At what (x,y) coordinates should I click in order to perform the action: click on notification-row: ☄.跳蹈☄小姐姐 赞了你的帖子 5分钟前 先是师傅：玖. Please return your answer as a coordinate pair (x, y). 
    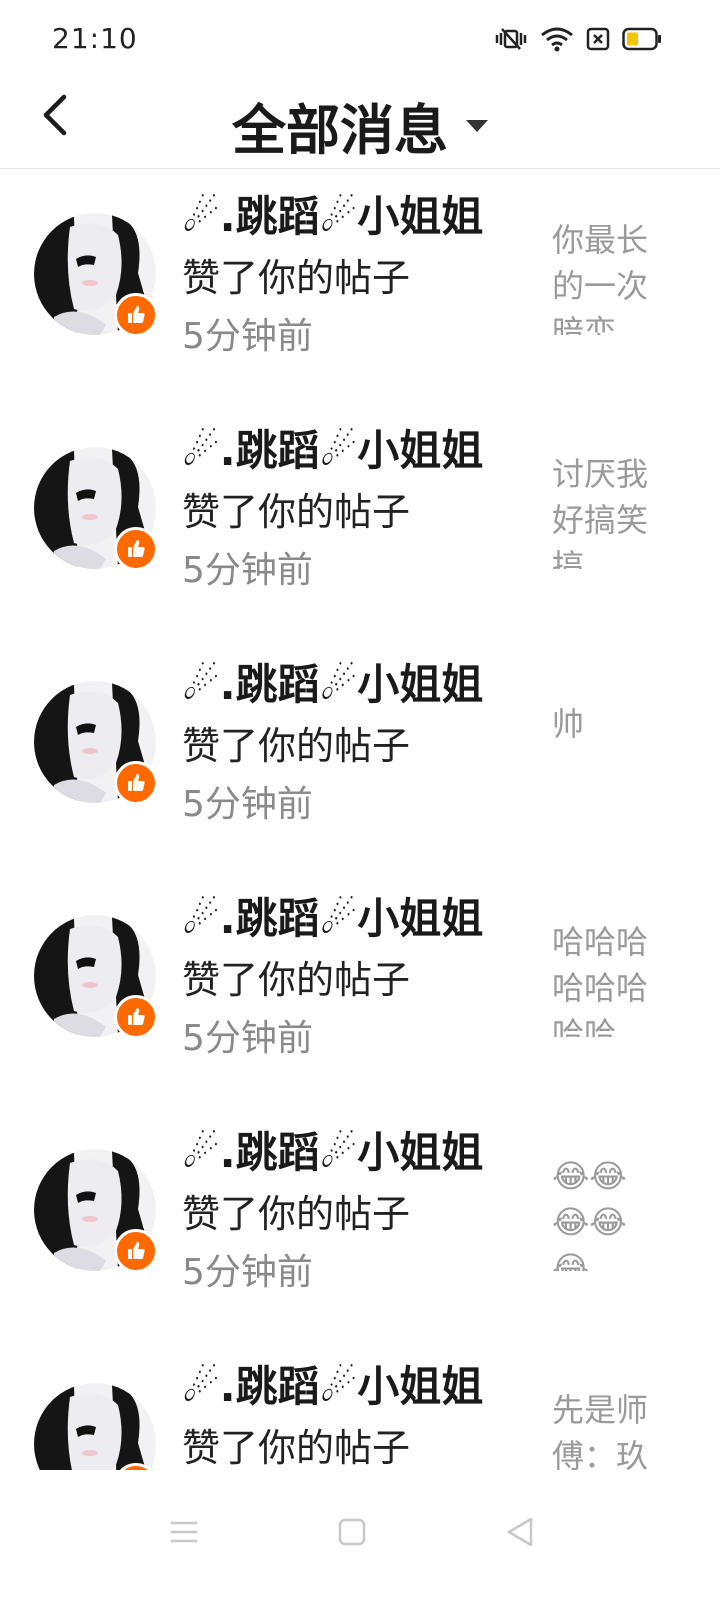
    Looking at the image, I should click on (360, 1404).